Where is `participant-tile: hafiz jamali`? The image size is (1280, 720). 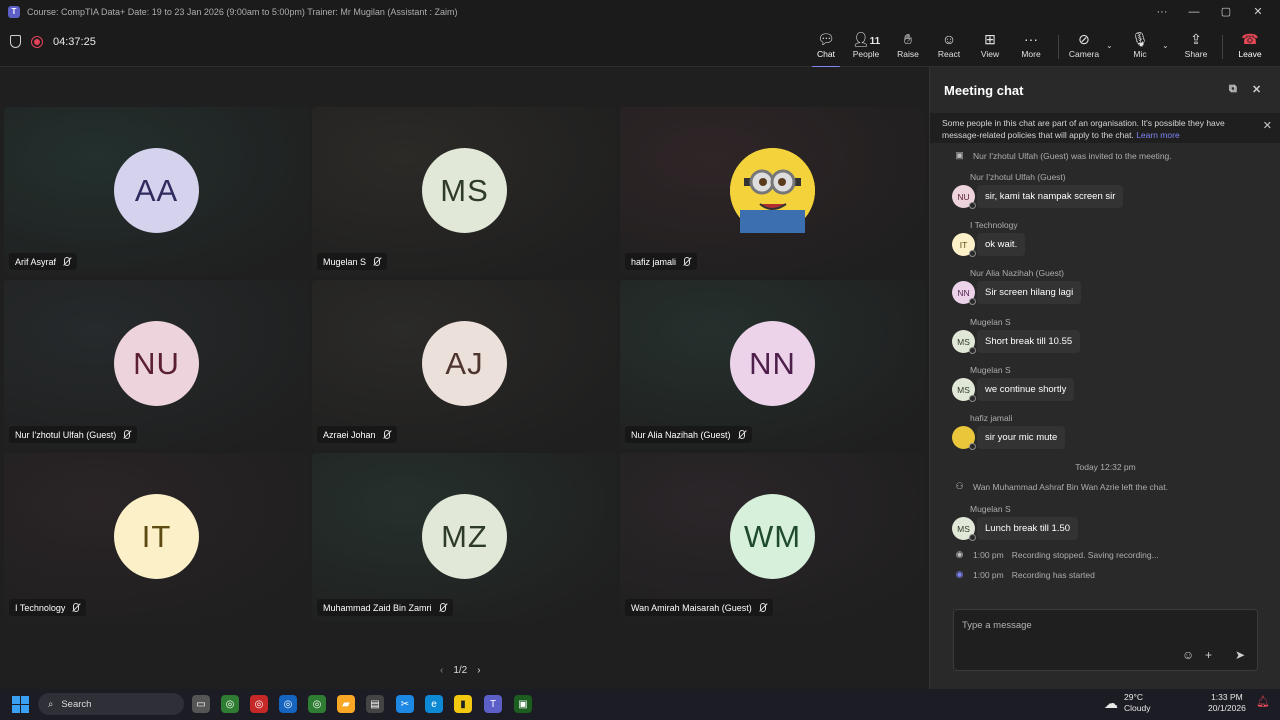 participant-tile: hafiz jamali is located at coordinates (772, 191).